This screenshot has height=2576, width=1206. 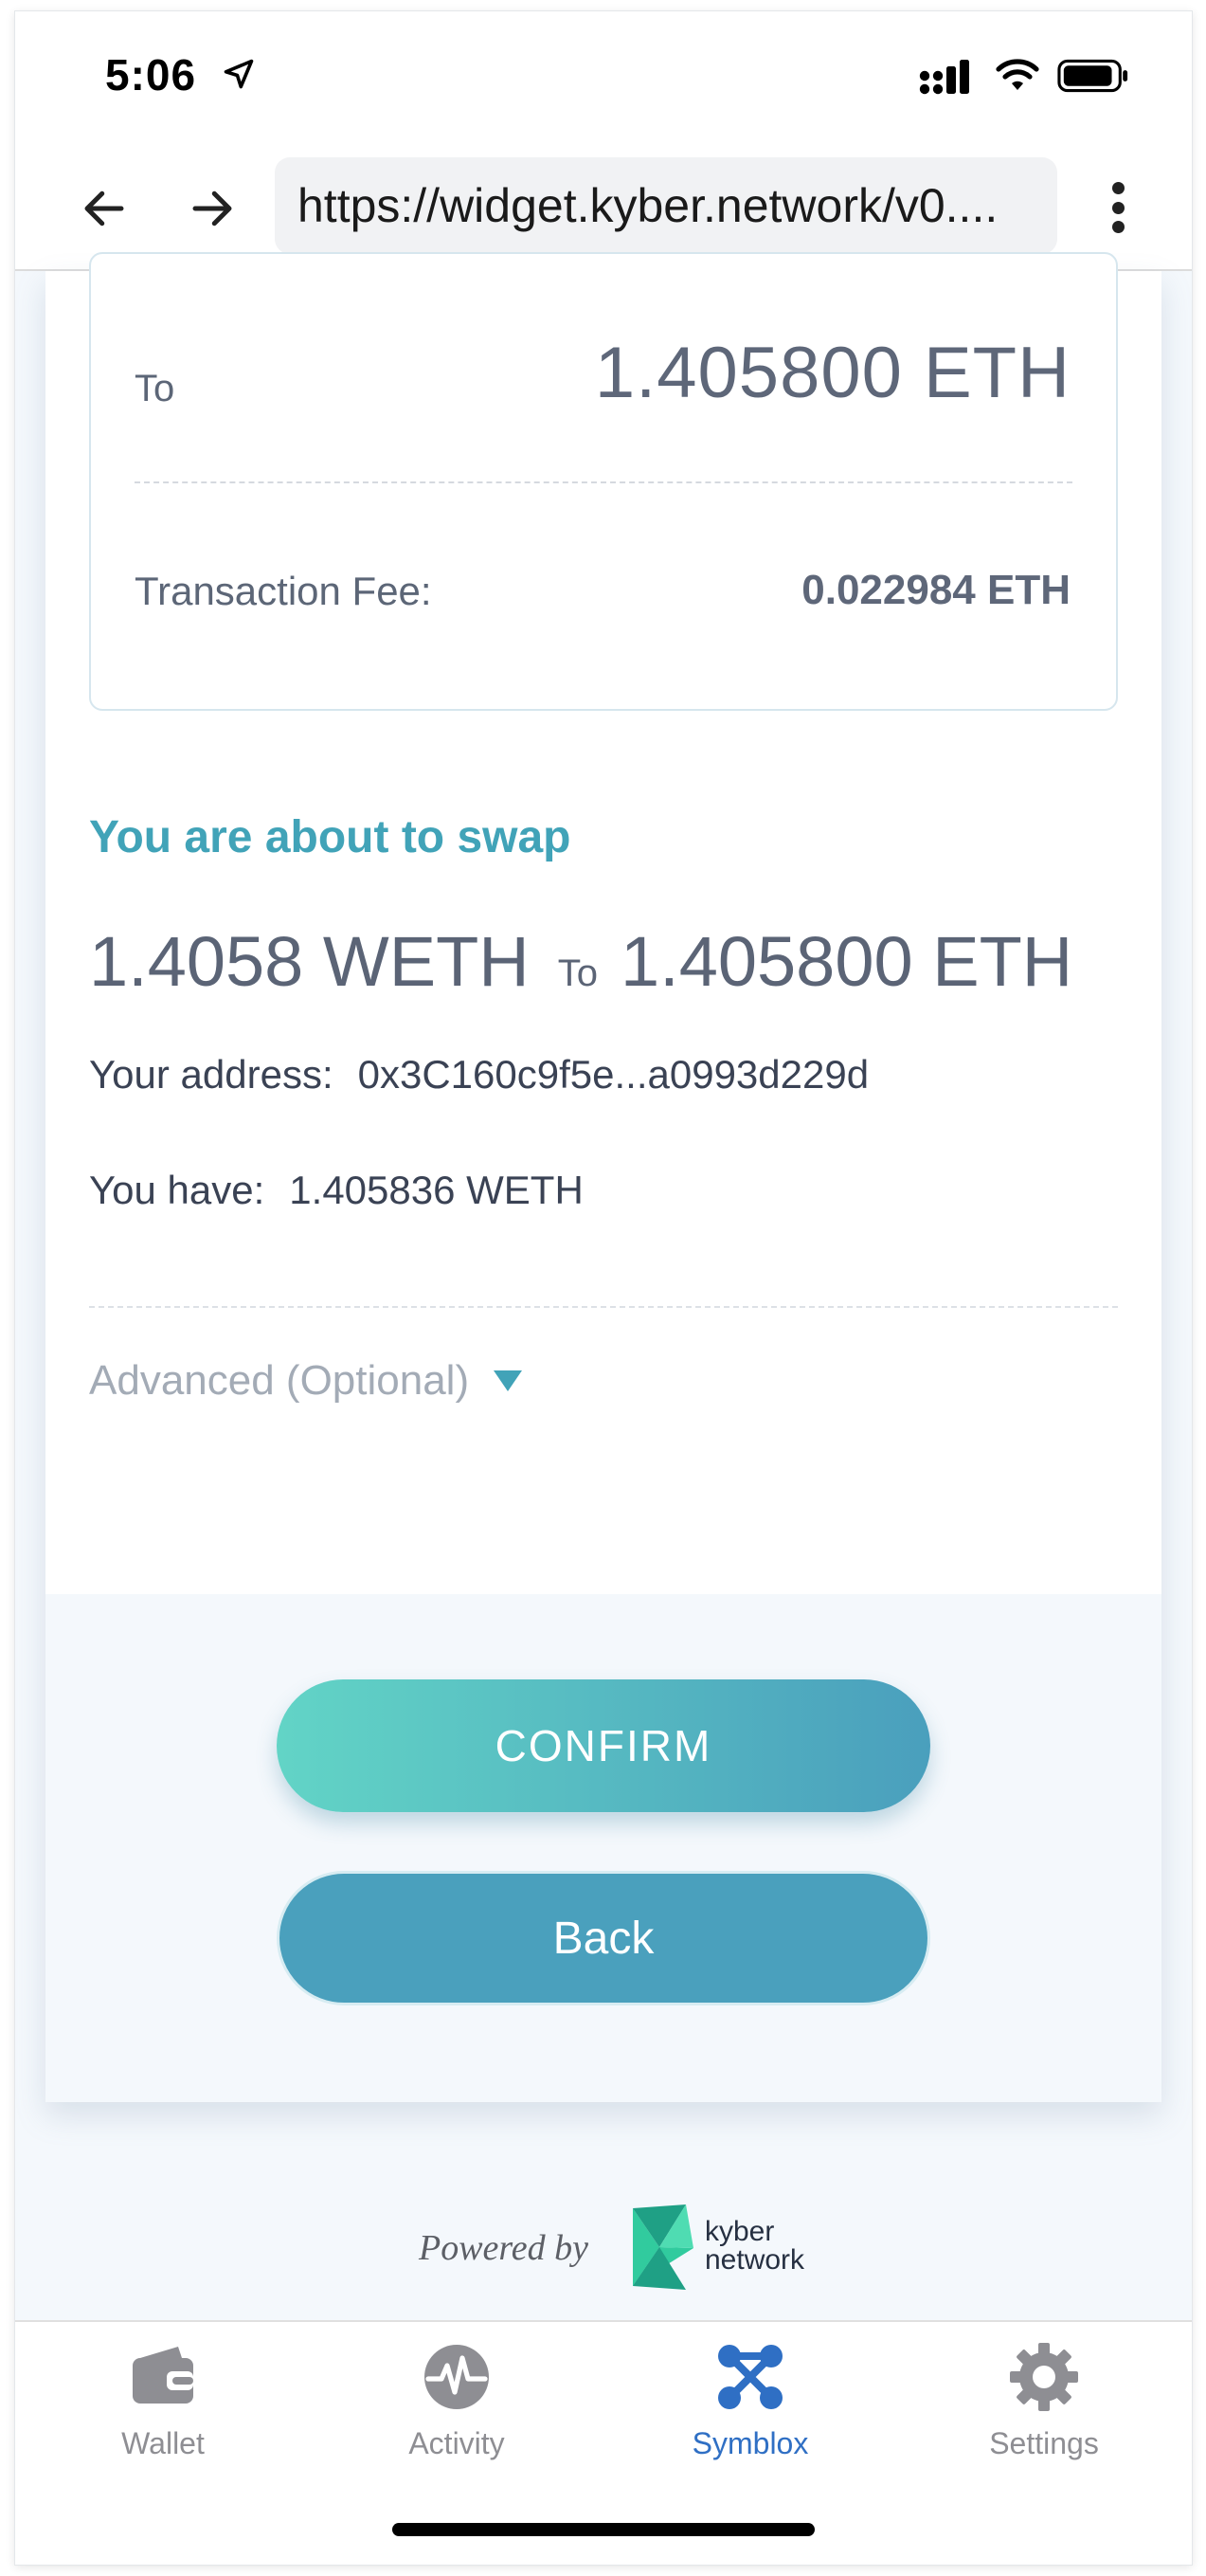 I want to click on browser-forward-button, so click(x=212, y=208).